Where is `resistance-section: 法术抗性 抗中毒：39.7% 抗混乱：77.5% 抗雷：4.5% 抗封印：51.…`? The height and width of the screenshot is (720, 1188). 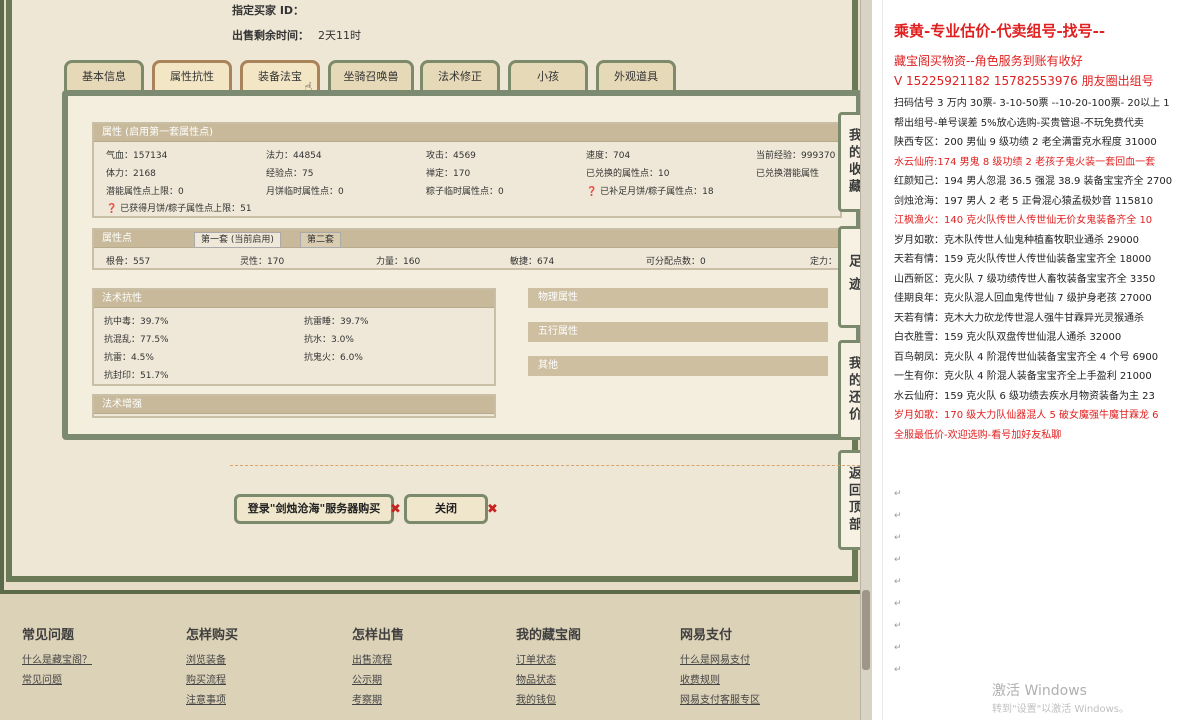
resistance-section: 法术抗性 抗中毒：39.7% 抗混乱：77.5% 抗雷：4.5% 抗封印：51.… is located at coordinates (294, 337).